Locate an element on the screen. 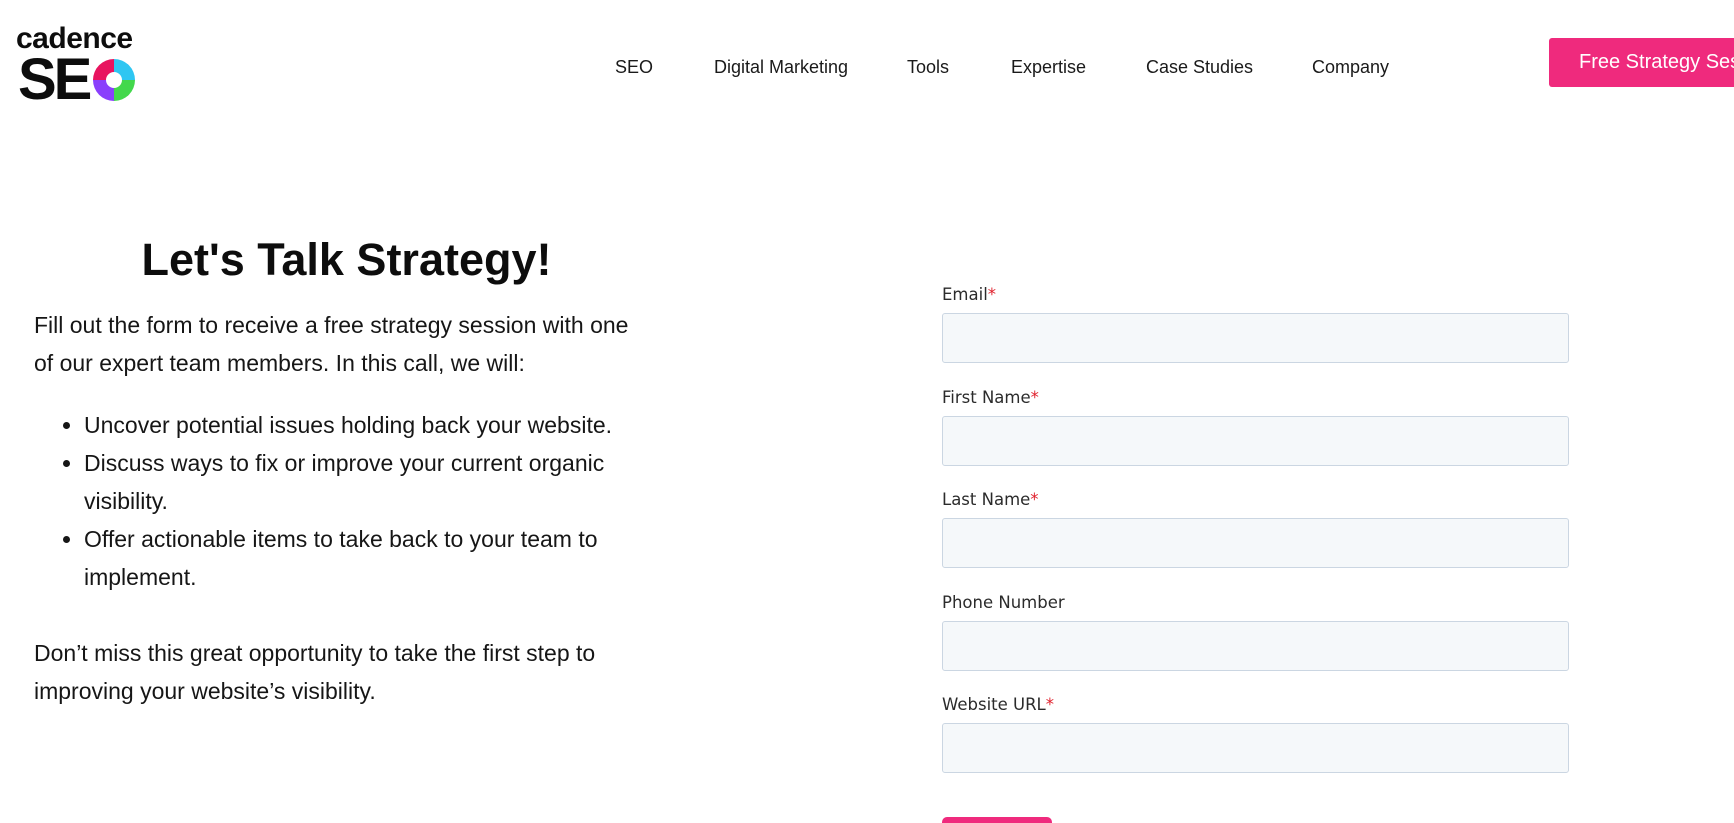 Image resolution: width=1734 pixels, height=823 pixels. nav-item-expertise: Expertise is located at coordinates (1048, 67).